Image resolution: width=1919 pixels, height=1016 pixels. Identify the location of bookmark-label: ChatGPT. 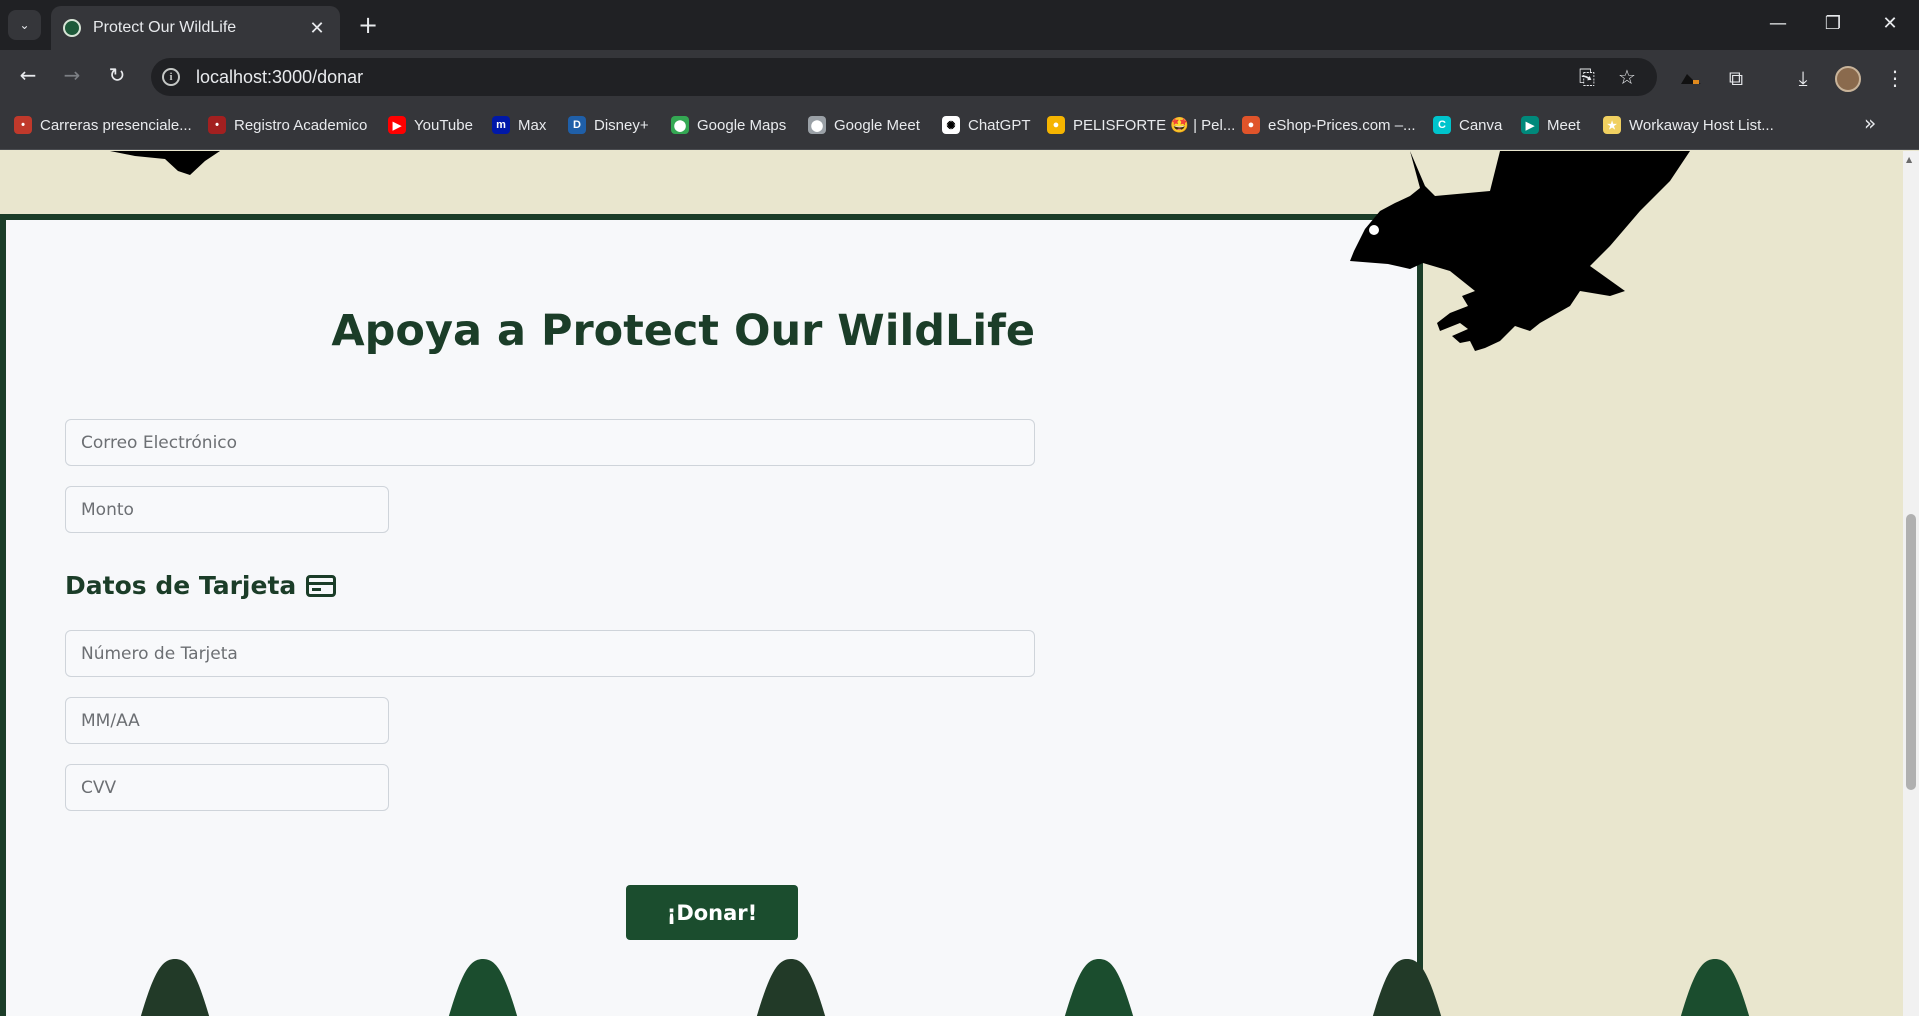
(999, 125).